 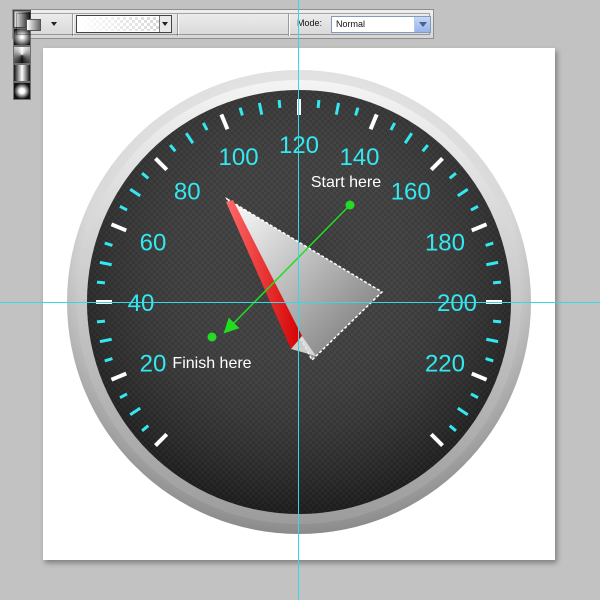 I want to click on finish-point-marker, so click(x=212, y=337).